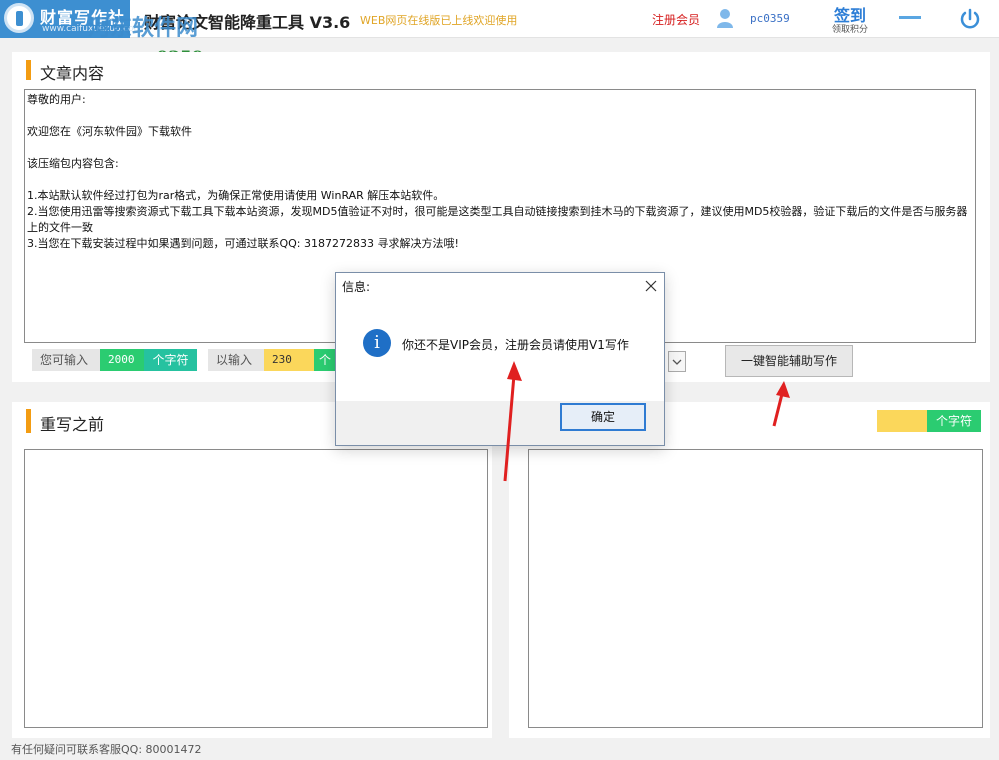  Describe the element at coordinates (236, 360) in the screenshot. I see `entered-label: 以输入` at that location.